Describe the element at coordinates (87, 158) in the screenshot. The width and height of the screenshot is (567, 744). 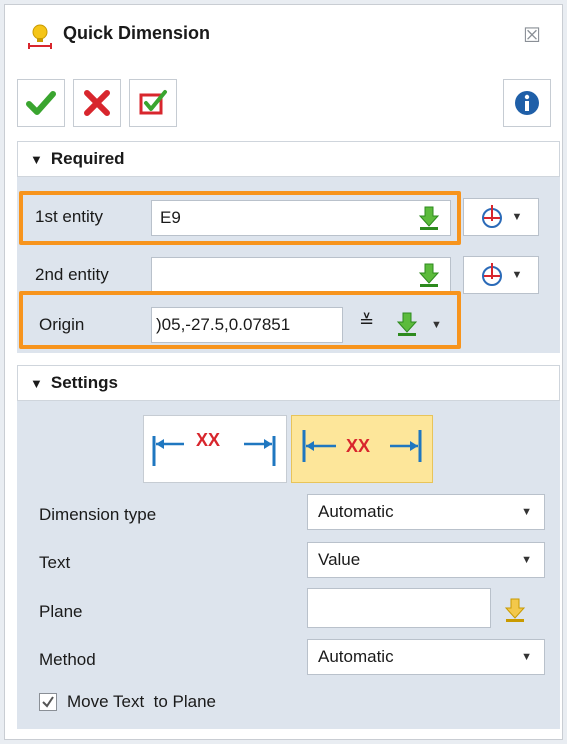
I see `required-header-label: Required` at that location.